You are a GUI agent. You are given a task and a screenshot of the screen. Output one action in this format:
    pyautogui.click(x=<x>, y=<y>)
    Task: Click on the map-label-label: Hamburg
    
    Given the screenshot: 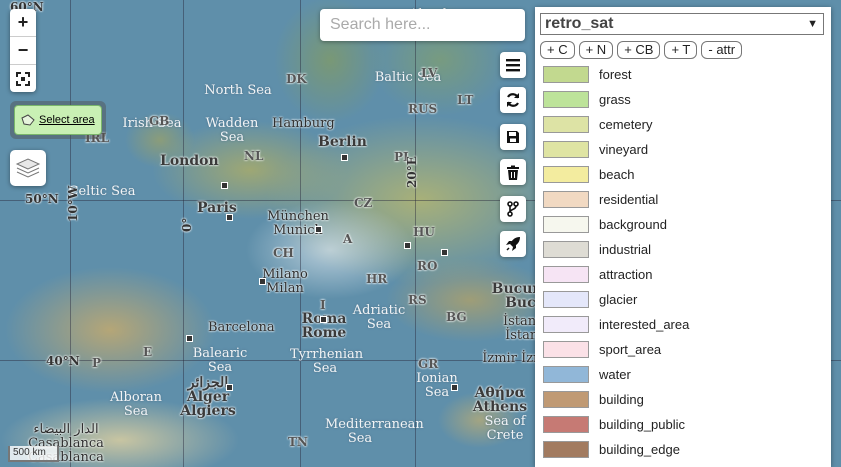 What is the action you would take?
    pyautogui.click(x=303, y=123)
    